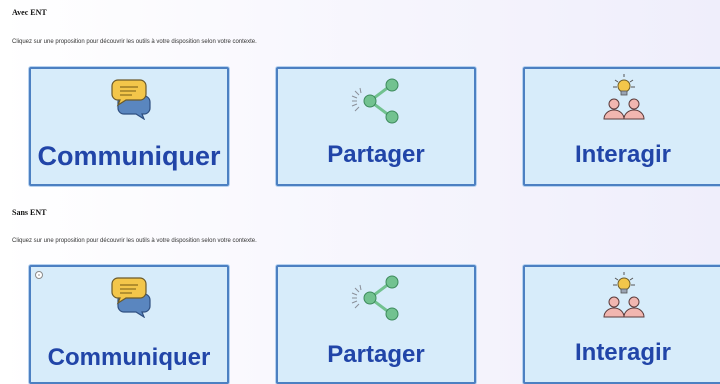 The image size is (720, 384). Describe the element at coordinates (29, 212) in the screenshot. I see `section-title: Sans ENT` at that location.